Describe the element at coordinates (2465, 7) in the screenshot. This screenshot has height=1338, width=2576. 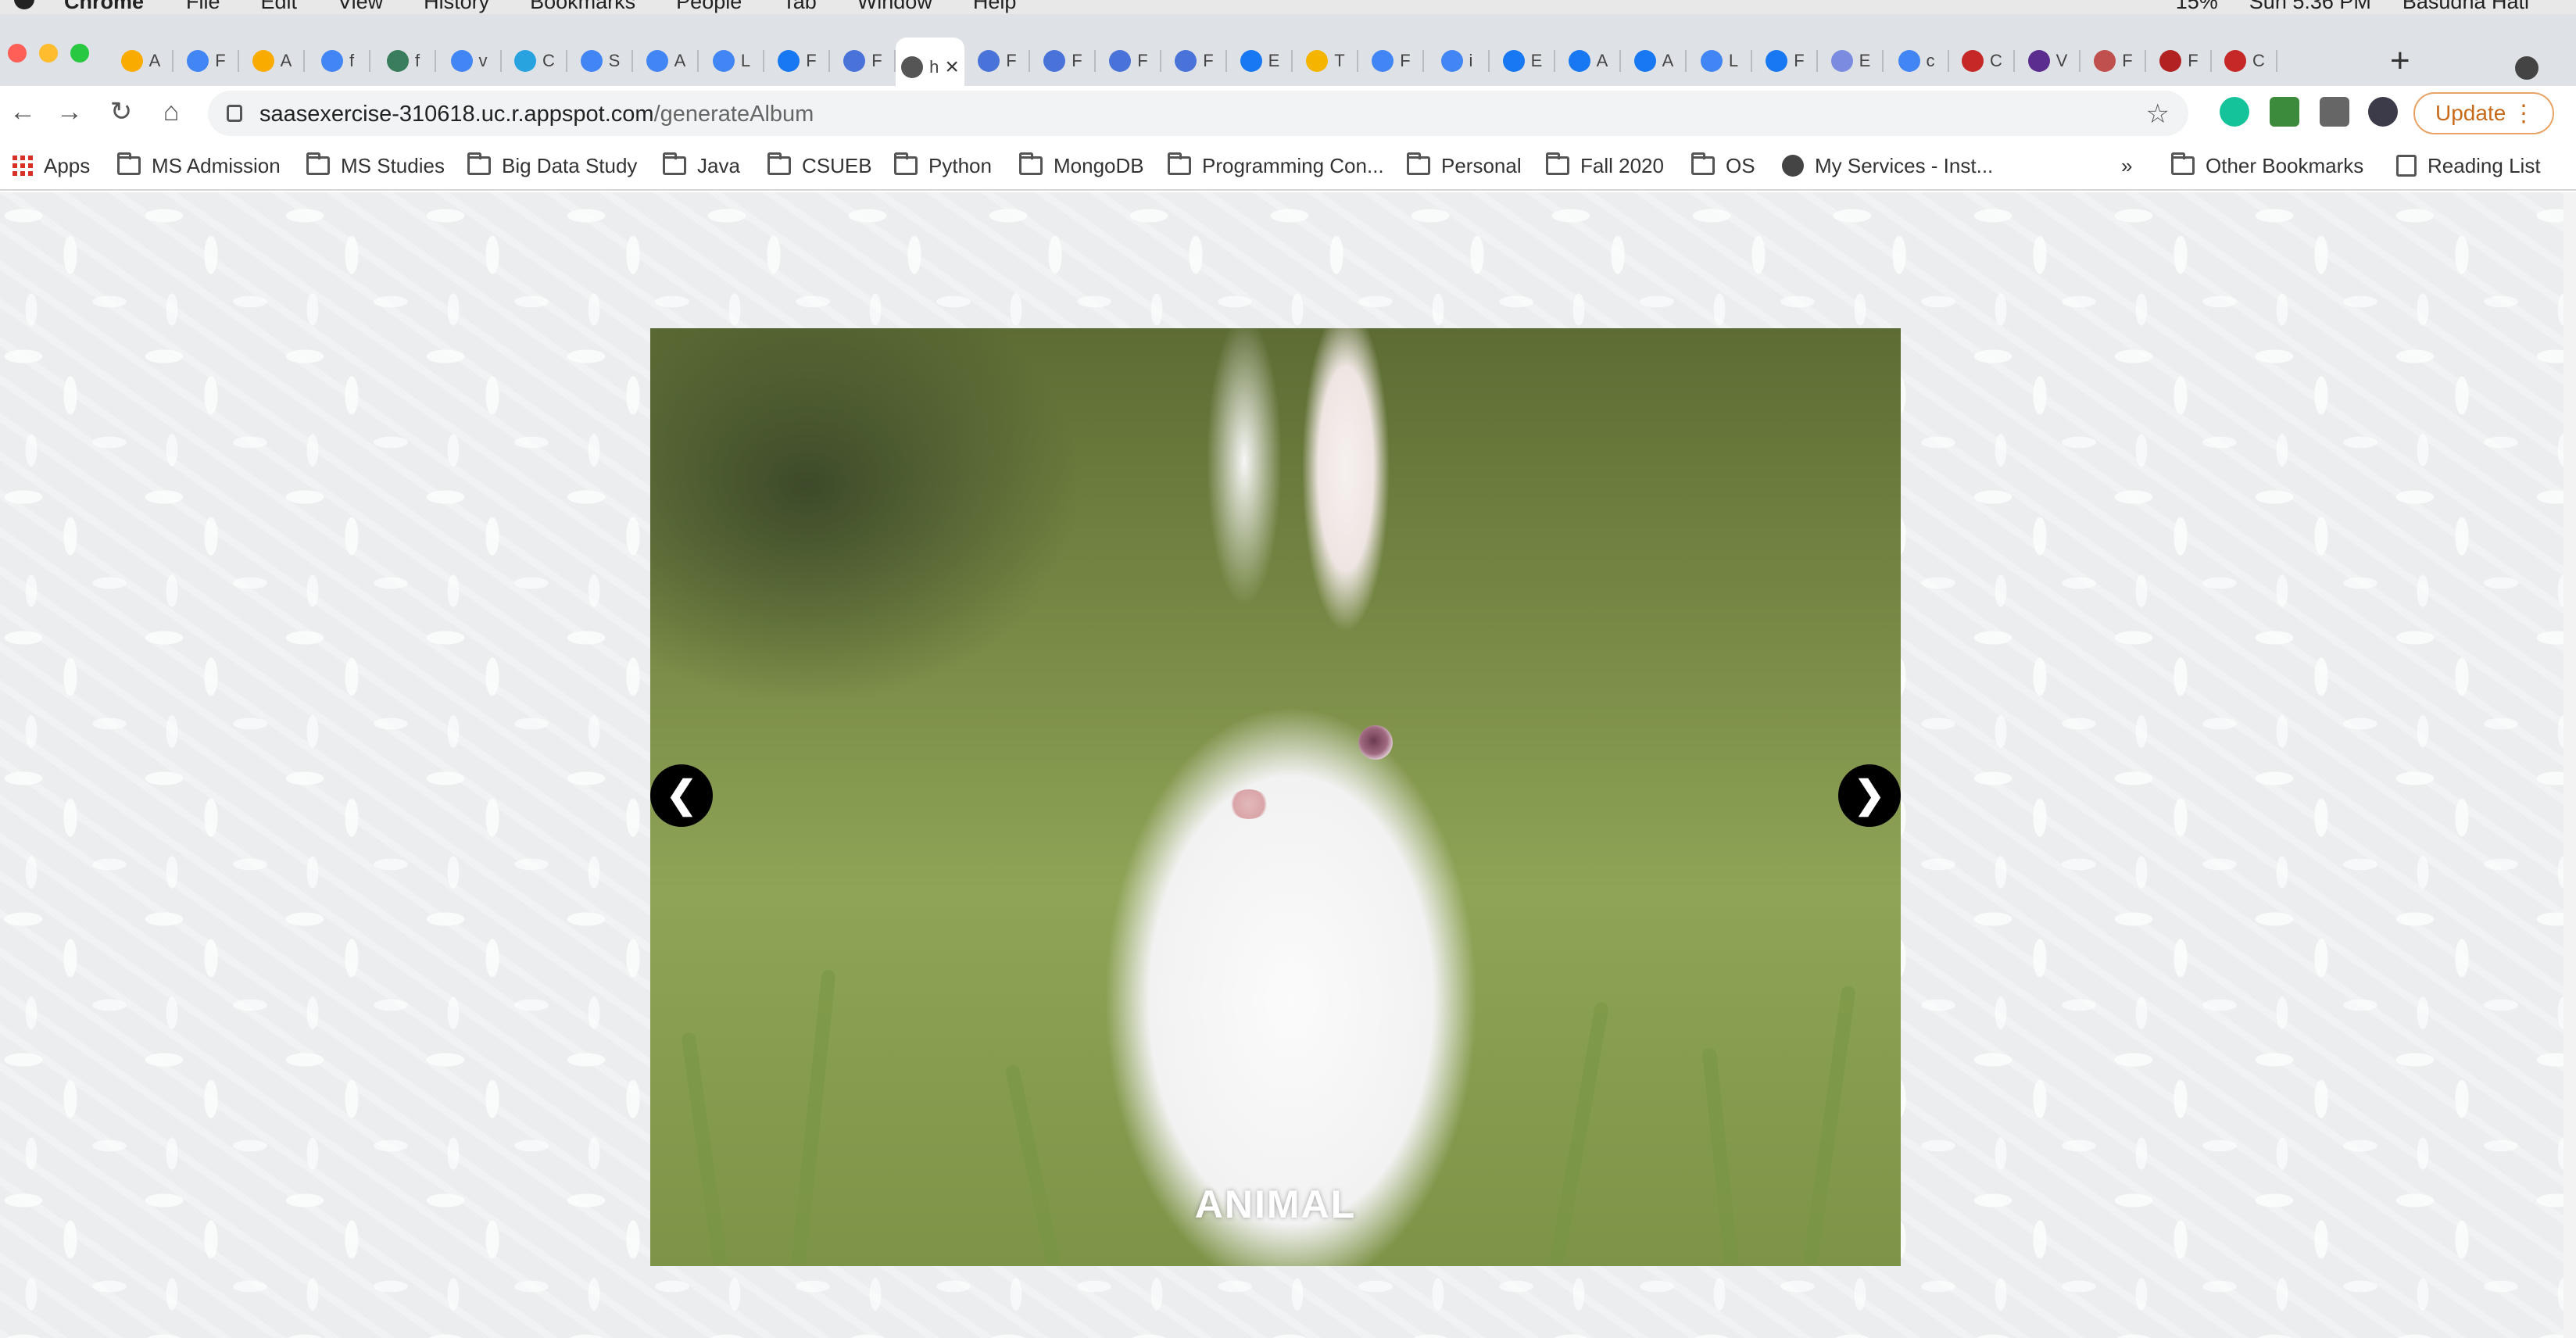
I see `user-name: Basudha Hati` at that location.